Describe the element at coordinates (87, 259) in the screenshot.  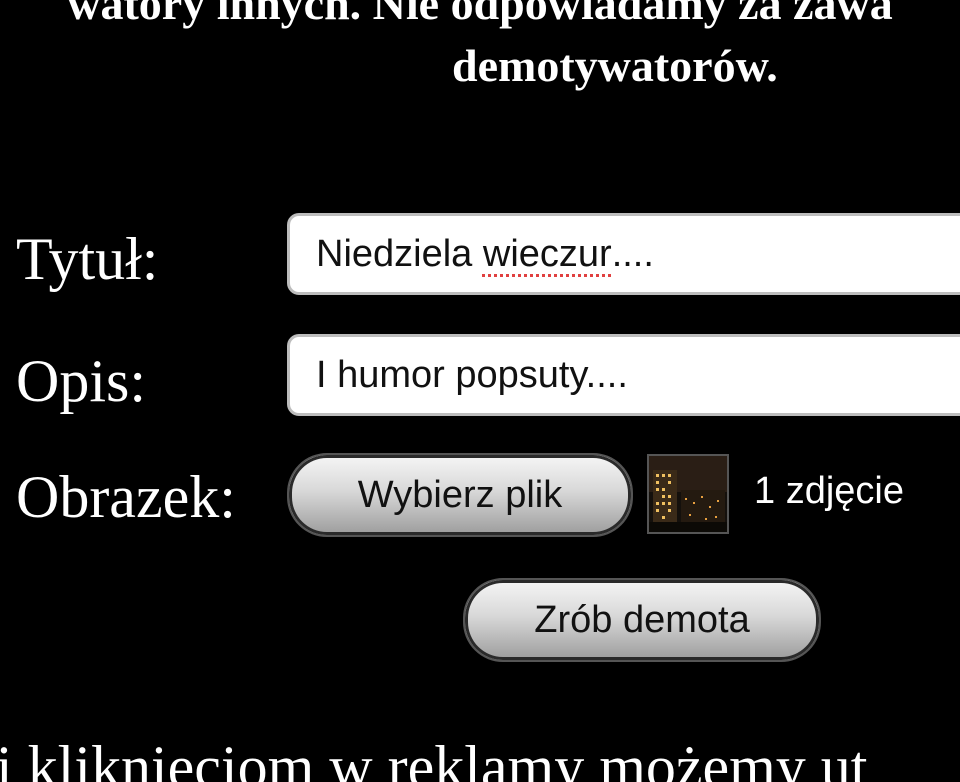
I see `title-label: Tytuł:` at that location.